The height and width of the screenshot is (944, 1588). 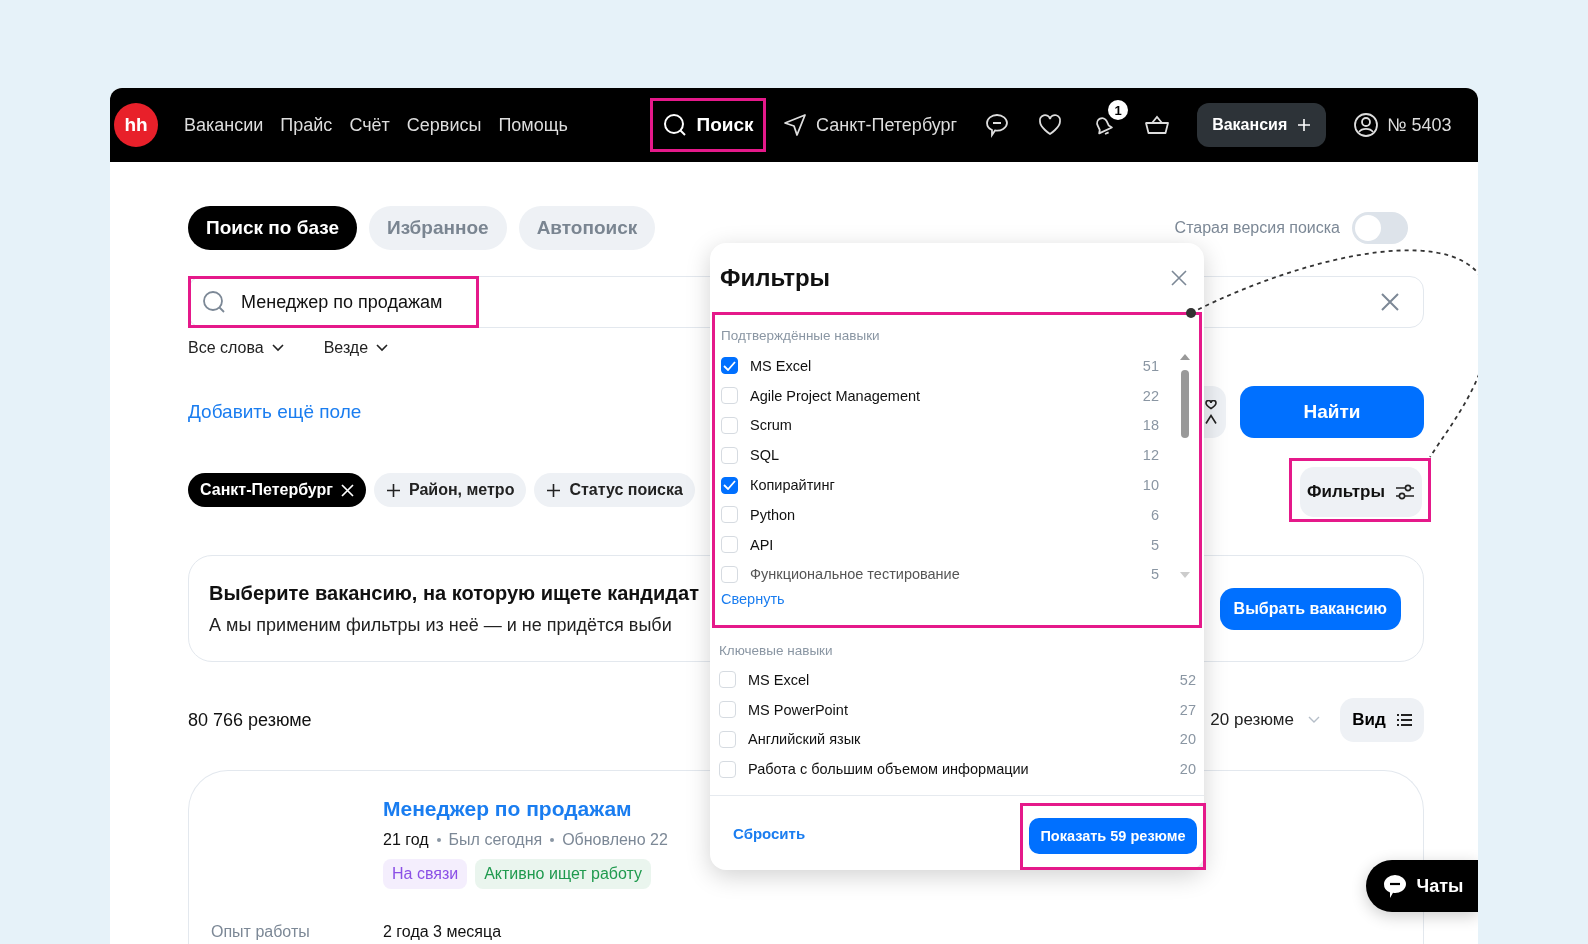 What do you see at coordinates (250, 720) in the screenshot?
I see `results-count: 80 766 резюме` at bounding box center [250, 720].